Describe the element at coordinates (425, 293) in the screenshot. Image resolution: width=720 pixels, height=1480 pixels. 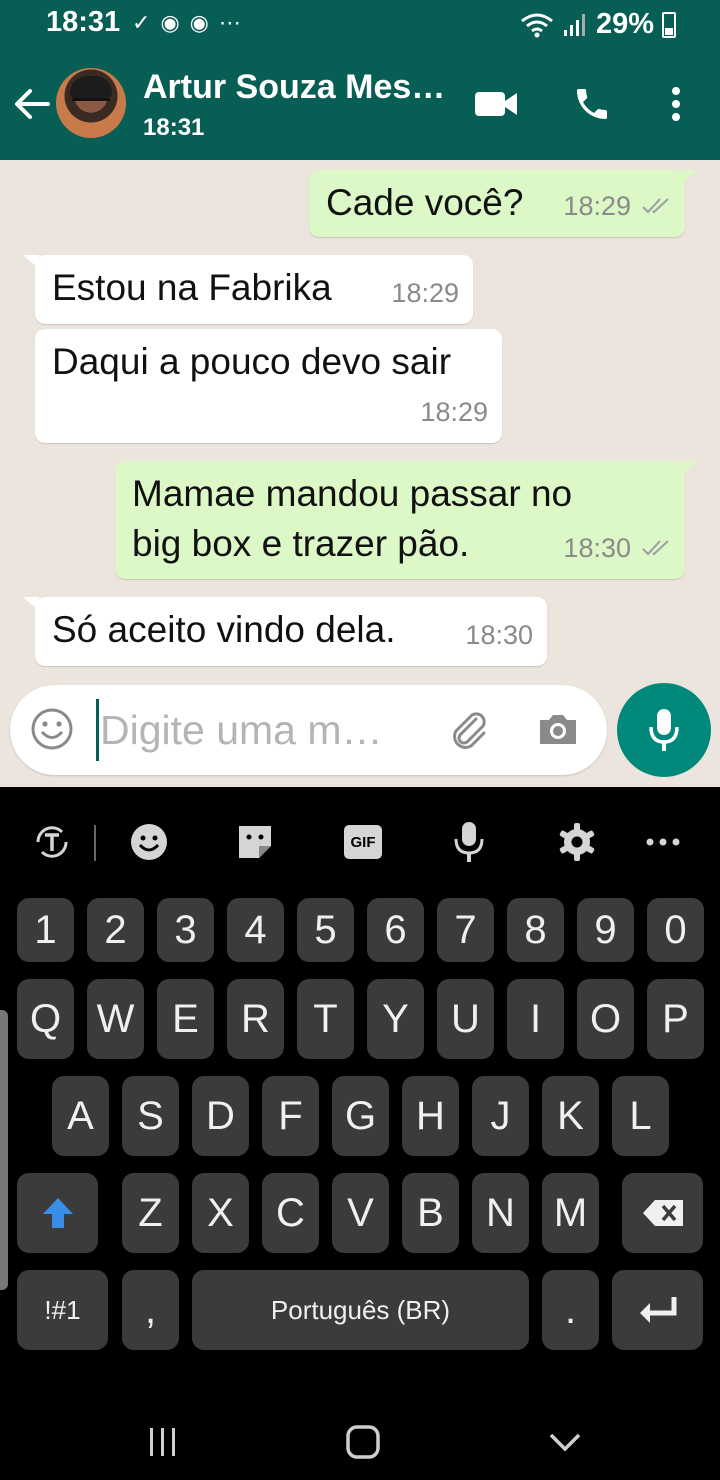
I see `message-time: 18:29` at that location.